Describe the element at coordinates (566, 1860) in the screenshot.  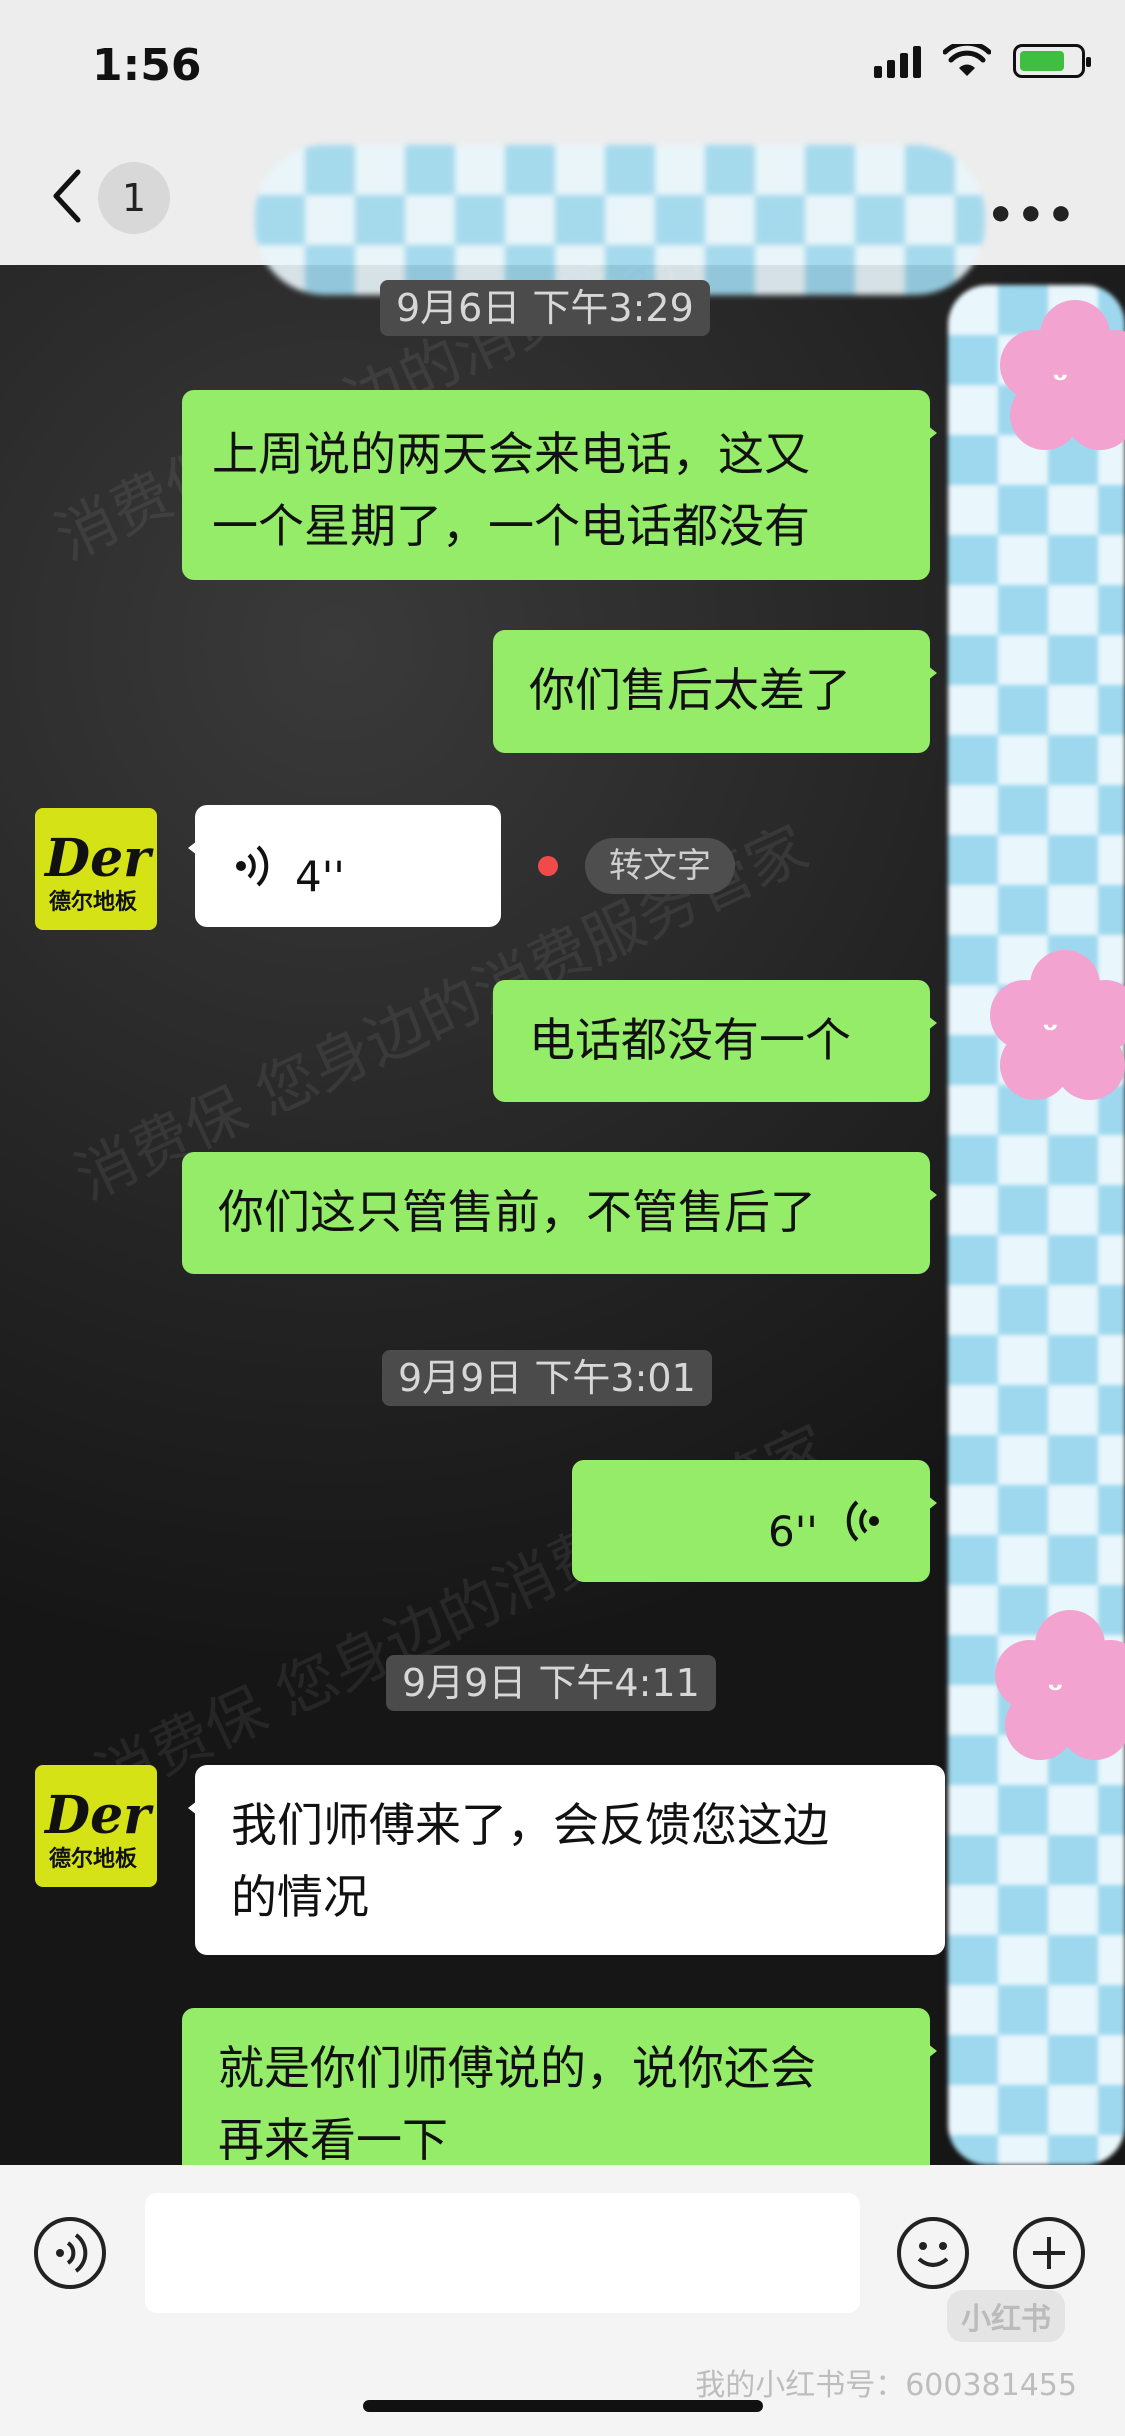
I see `message-bubble: 我们师傅来了，会反馈您这边 的情况` at that location.